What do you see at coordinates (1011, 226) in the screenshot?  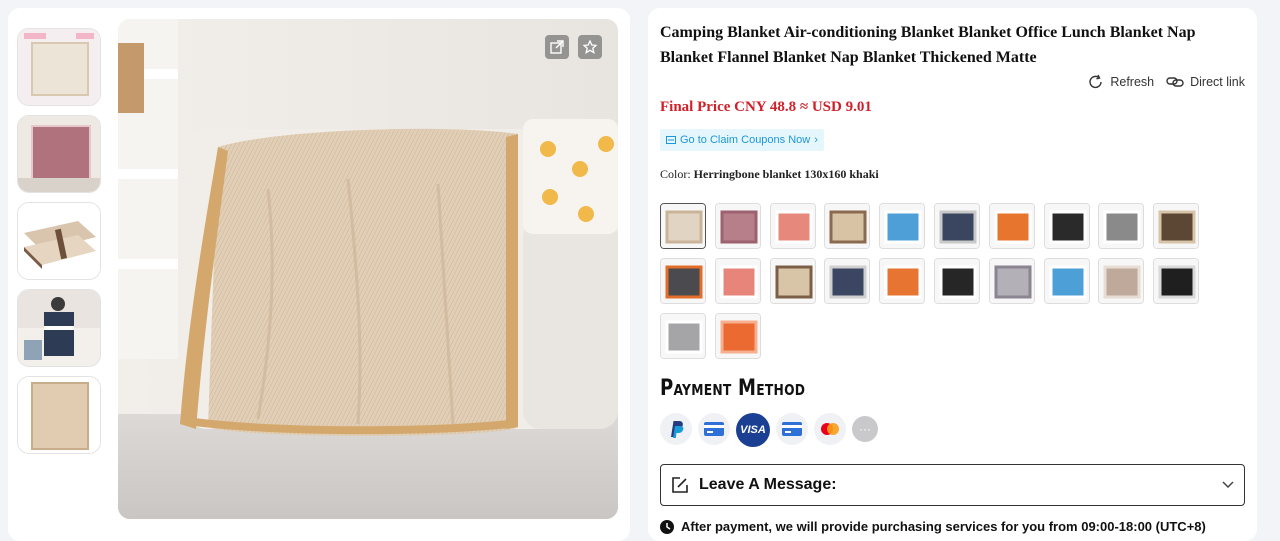 I see `color-swatch-orange` at bounding box center [1011, 226].